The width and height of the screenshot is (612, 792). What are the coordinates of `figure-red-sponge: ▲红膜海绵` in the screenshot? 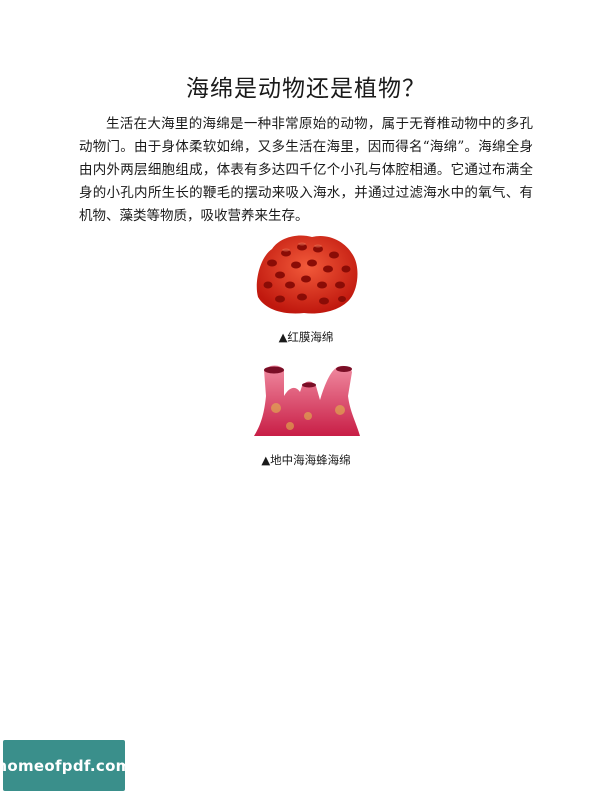 It's located at (306, 286).